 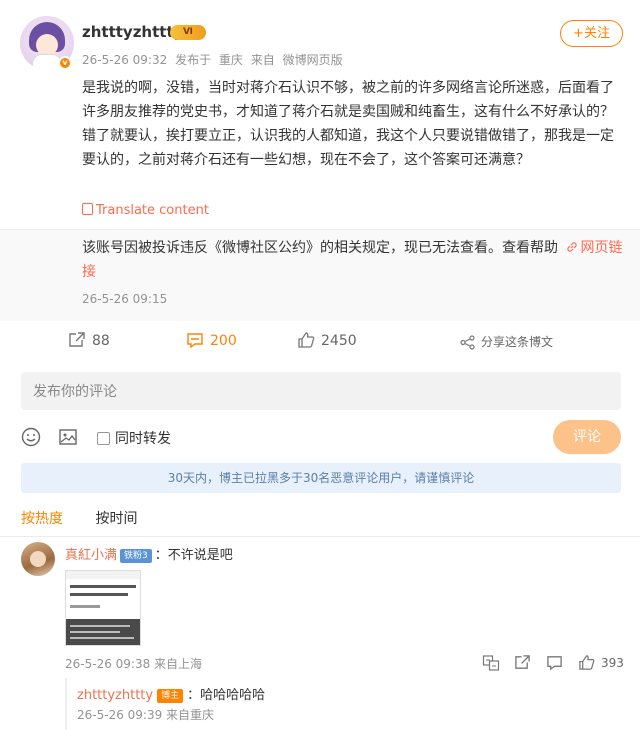 What do you see at coordinates (115, 695) in the screenshot?
I see `reply-author-name: zhtttyzhttty` at bounding box center [115, 695].